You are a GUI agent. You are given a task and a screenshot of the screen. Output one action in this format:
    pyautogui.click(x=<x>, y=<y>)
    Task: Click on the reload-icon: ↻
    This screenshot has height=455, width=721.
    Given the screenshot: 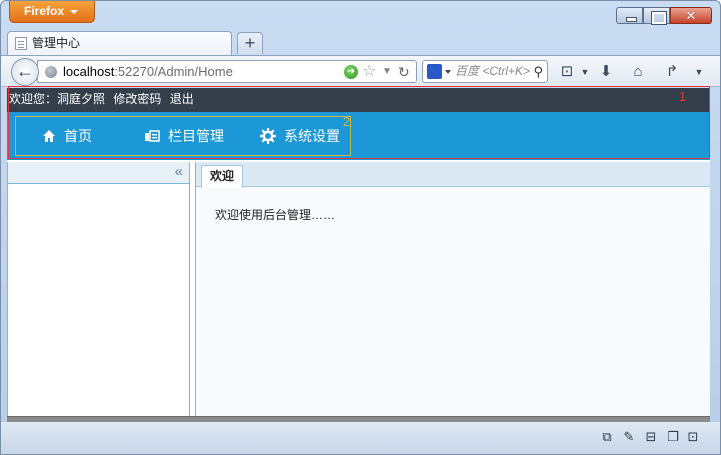 What is the action you would take?
    pyautogui.click(x=404, y=72)
    